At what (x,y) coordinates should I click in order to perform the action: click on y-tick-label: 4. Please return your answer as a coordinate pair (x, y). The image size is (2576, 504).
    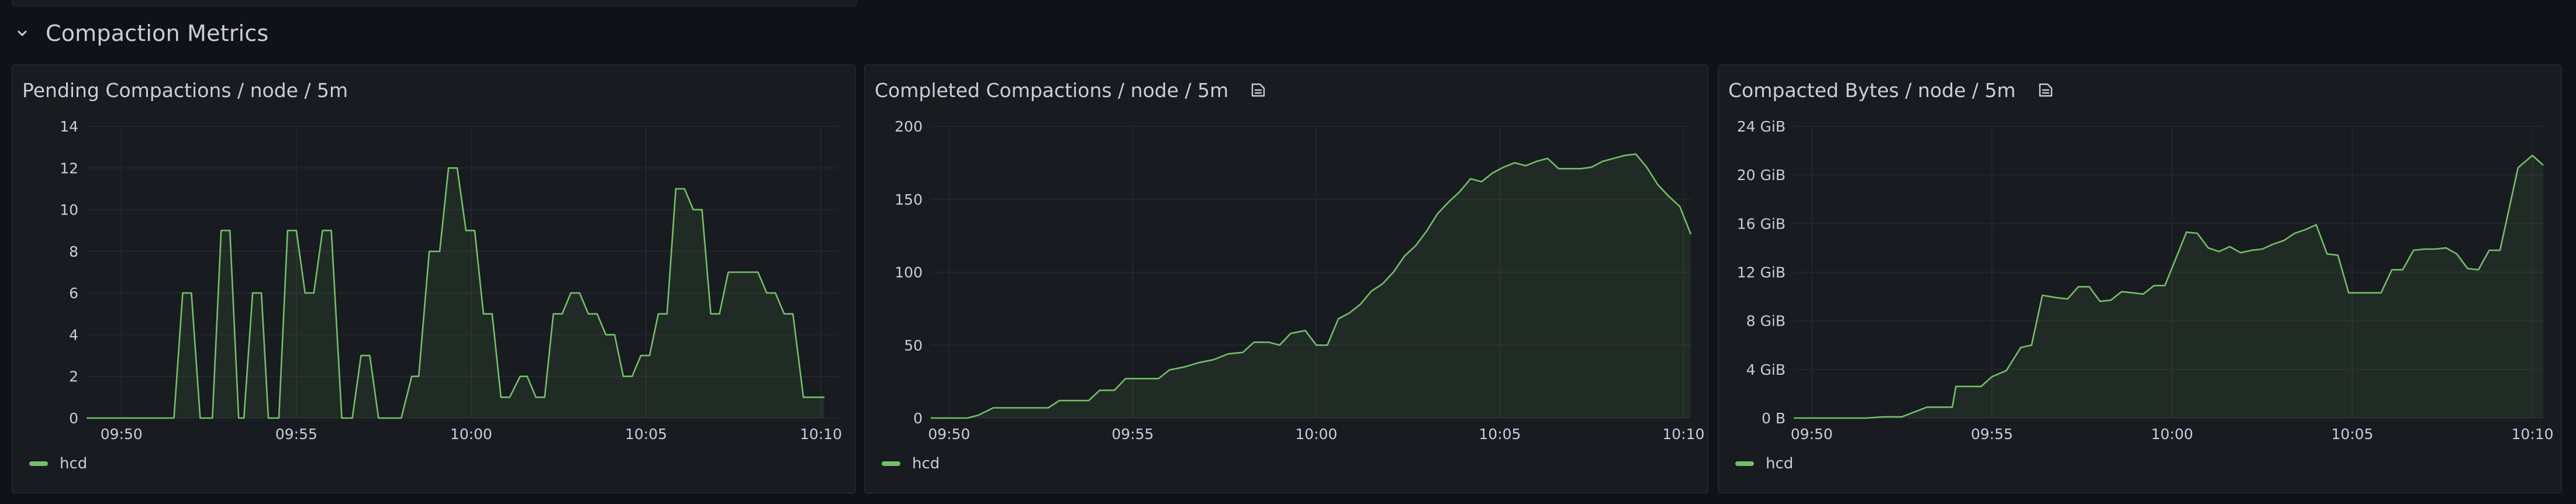
    Looking at the image, I should click on (73, 334).